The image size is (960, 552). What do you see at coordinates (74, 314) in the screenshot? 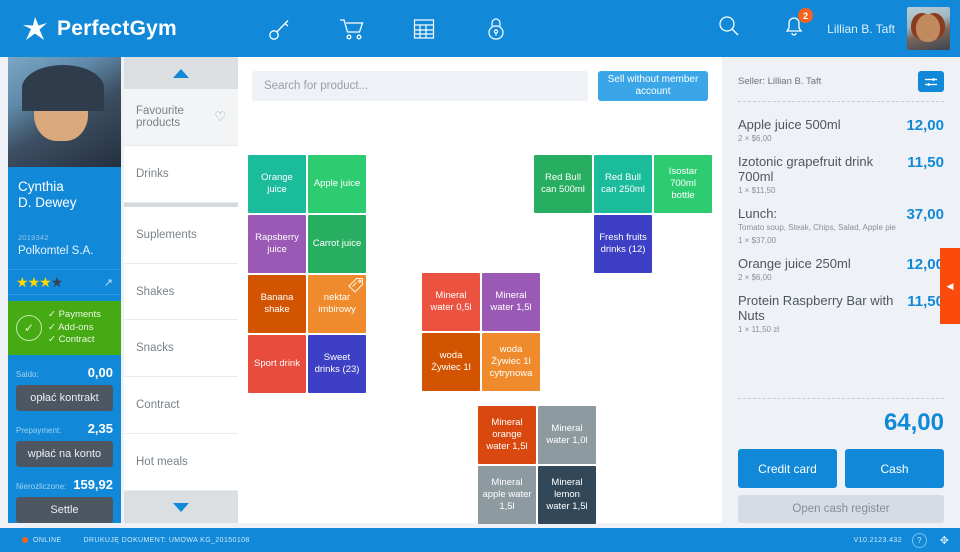
I see `status-item-payments: ✓ Payments` at bounding box center [74, 314].